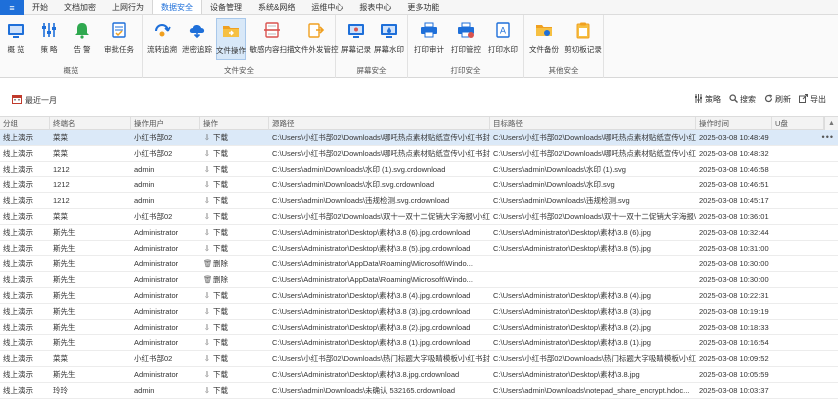 The height and width of the screenshot is (400, 838). I want to click on scroll-up-icon: ▲, so click(831, 124).